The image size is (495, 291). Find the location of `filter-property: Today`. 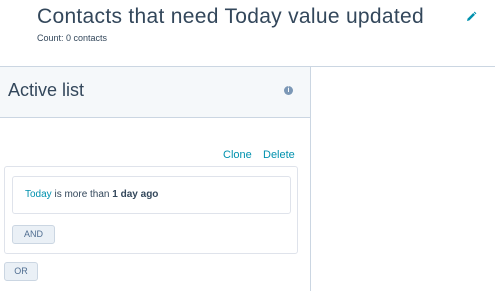

filter-property: Today is located at coordinates (38, 194).